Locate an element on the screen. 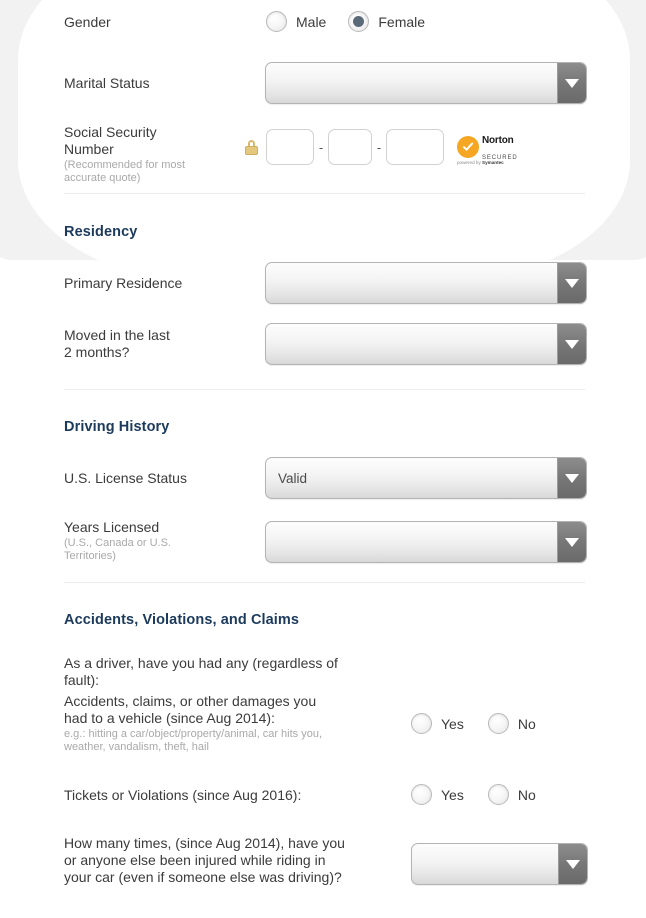  field-row-marital-status: Marital Status is located at coordinates (101, 83).